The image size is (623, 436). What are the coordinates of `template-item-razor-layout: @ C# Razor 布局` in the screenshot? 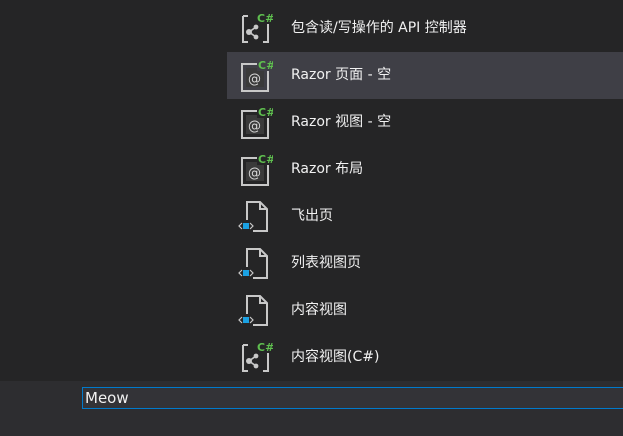 It's located at (425, 169).